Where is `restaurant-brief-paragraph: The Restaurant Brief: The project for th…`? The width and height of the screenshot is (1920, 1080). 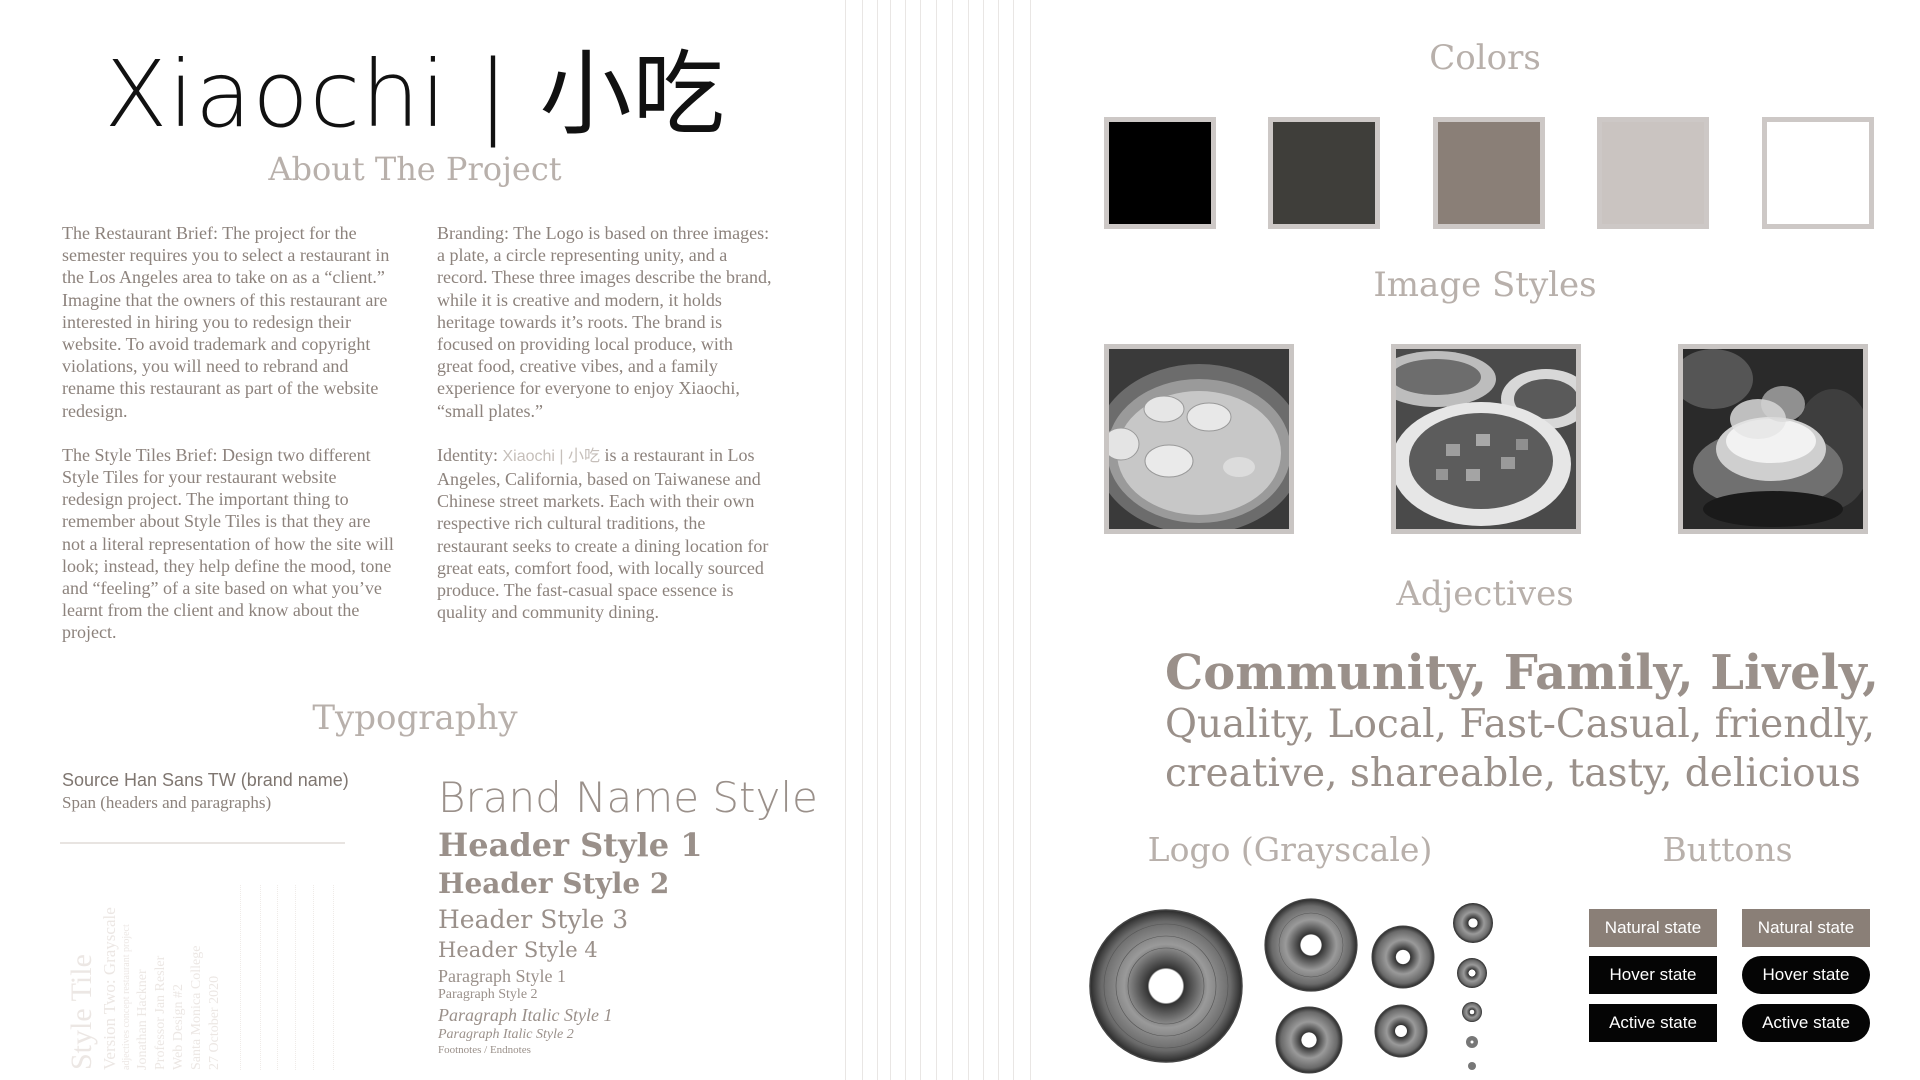
restaurant-brief-paragraph: The Restaurant Brief: The project for th… is located at coordinates (226, 322).